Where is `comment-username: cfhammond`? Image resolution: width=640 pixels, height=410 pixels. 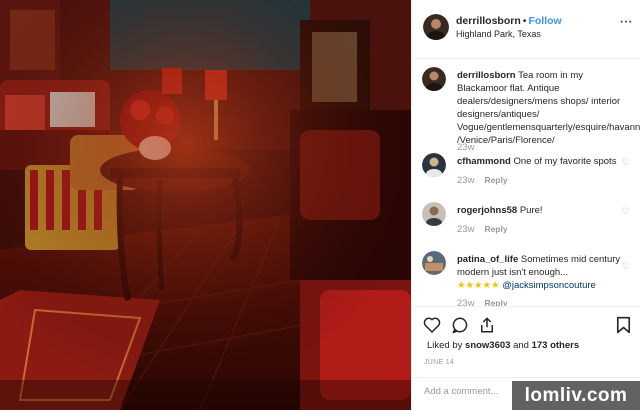 comment-username: cfhammond is located at coordinates (484, 161).